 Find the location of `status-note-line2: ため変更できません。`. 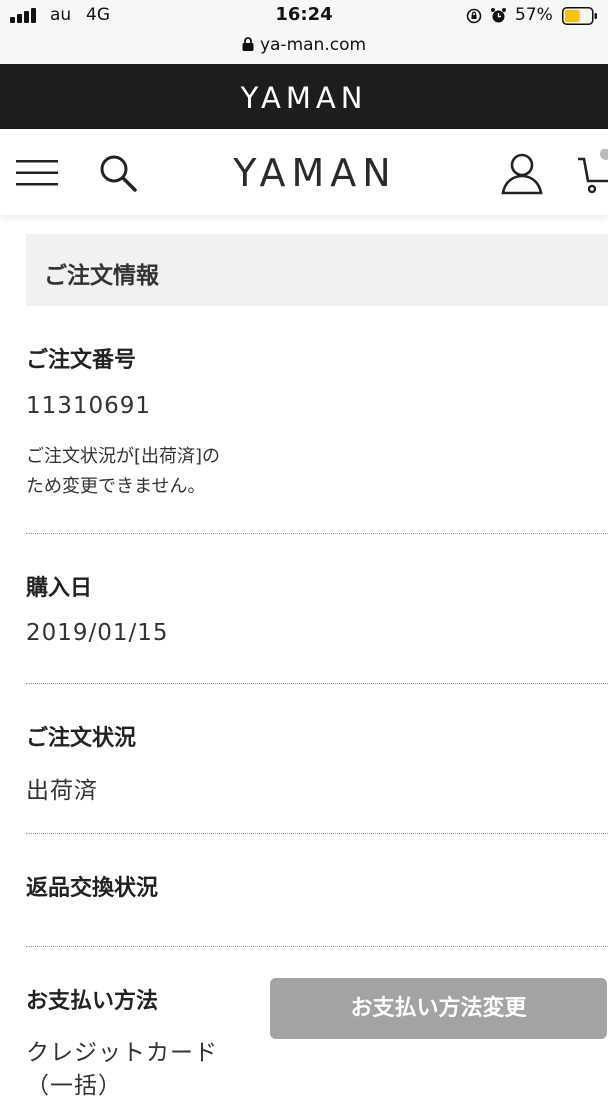

status-note-line2: ため変更できません。 is located at coordinates (116, 486).